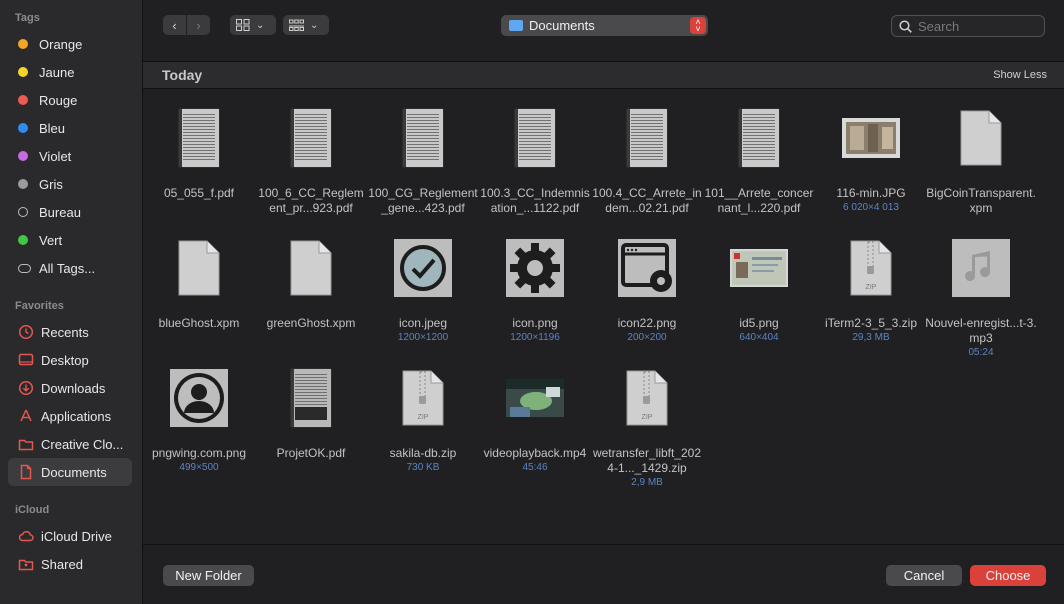 The height and width of the screenshot is (604, 1064). Describe the element at coordinates (981, 297) in the screenshot. I see `file-item: Nouvel-enregist...t-3.mp3 05:24` at that location.